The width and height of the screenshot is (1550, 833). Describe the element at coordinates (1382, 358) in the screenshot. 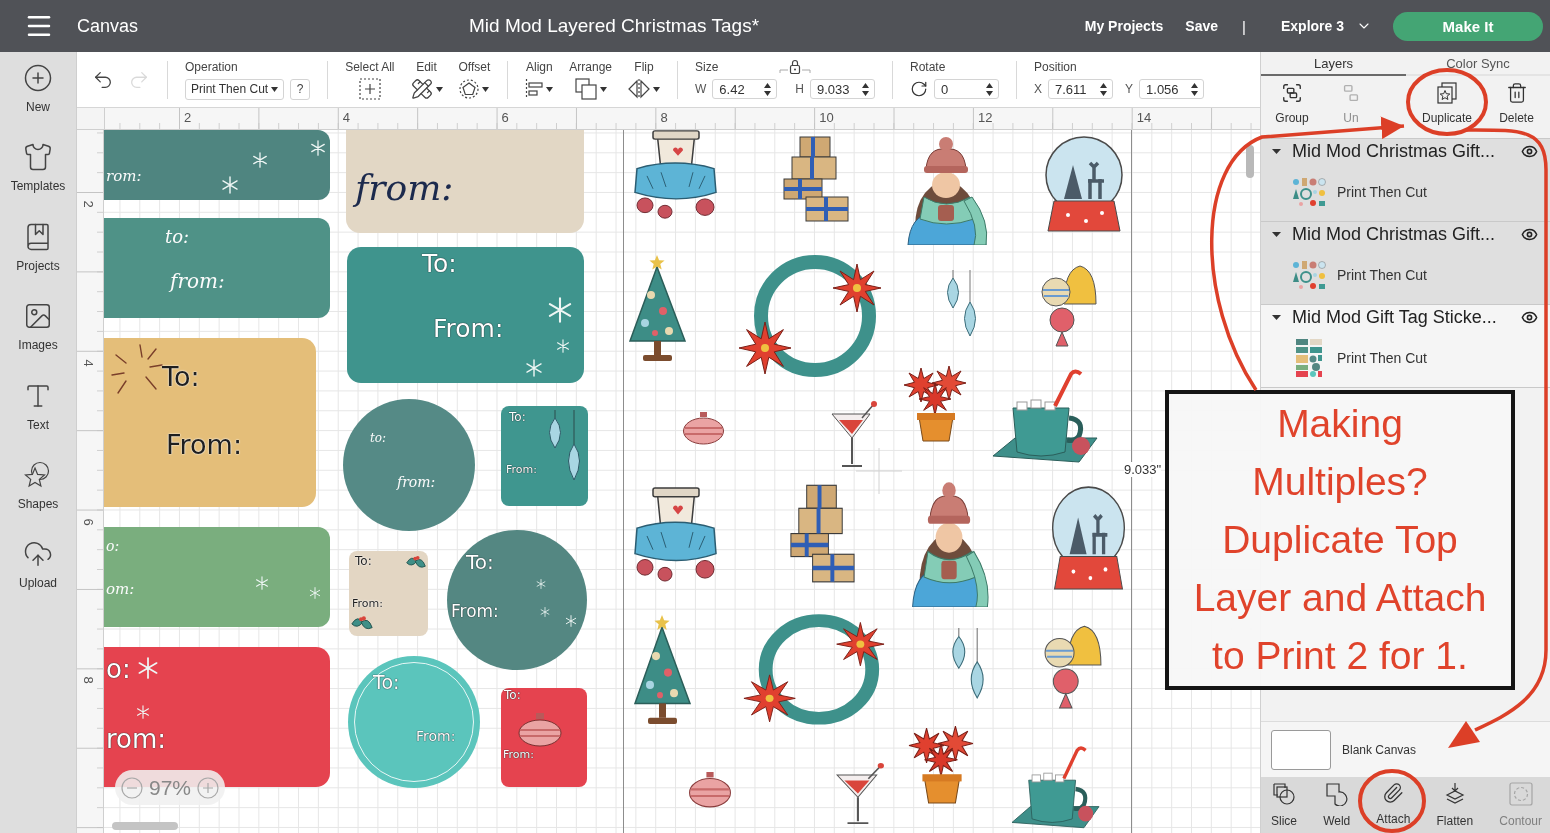

I see `layer-operation-text: Print Then Cut` at that location.